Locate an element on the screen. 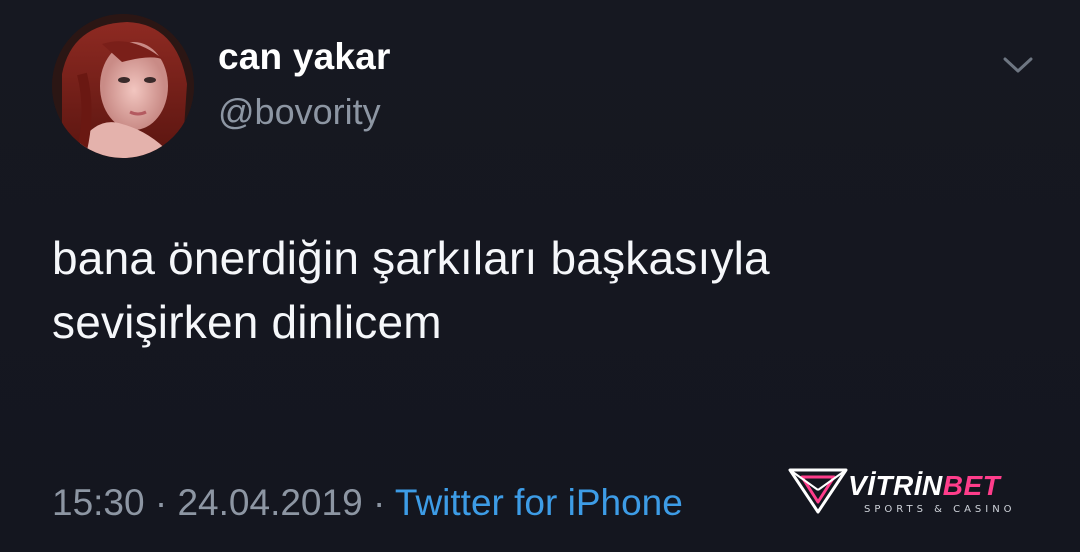 Image resolution: width=1080 pixels, height=552 pixels. tweet-time: 15:30 is located at coordinates (98, 502).